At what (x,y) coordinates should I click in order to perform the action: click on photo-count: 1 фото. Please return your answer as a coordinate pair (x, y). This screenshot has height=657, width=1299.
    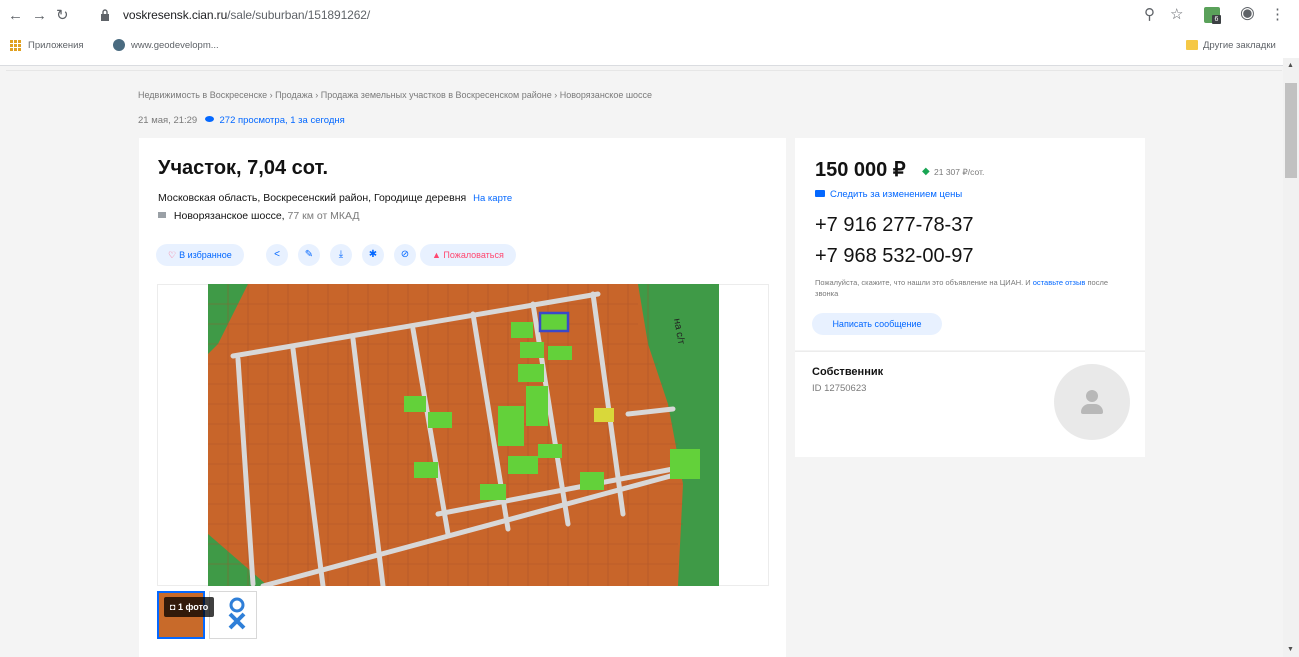
    Looking at the image, I should click on (193, 607).